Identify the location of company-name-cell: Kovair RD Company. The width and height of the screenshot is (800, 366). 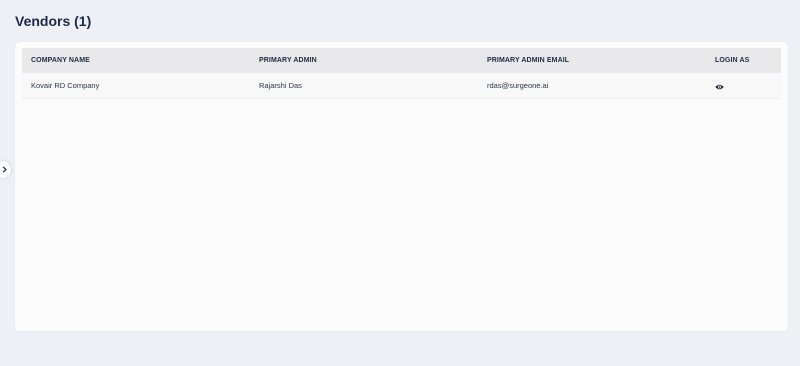
(65, 85).